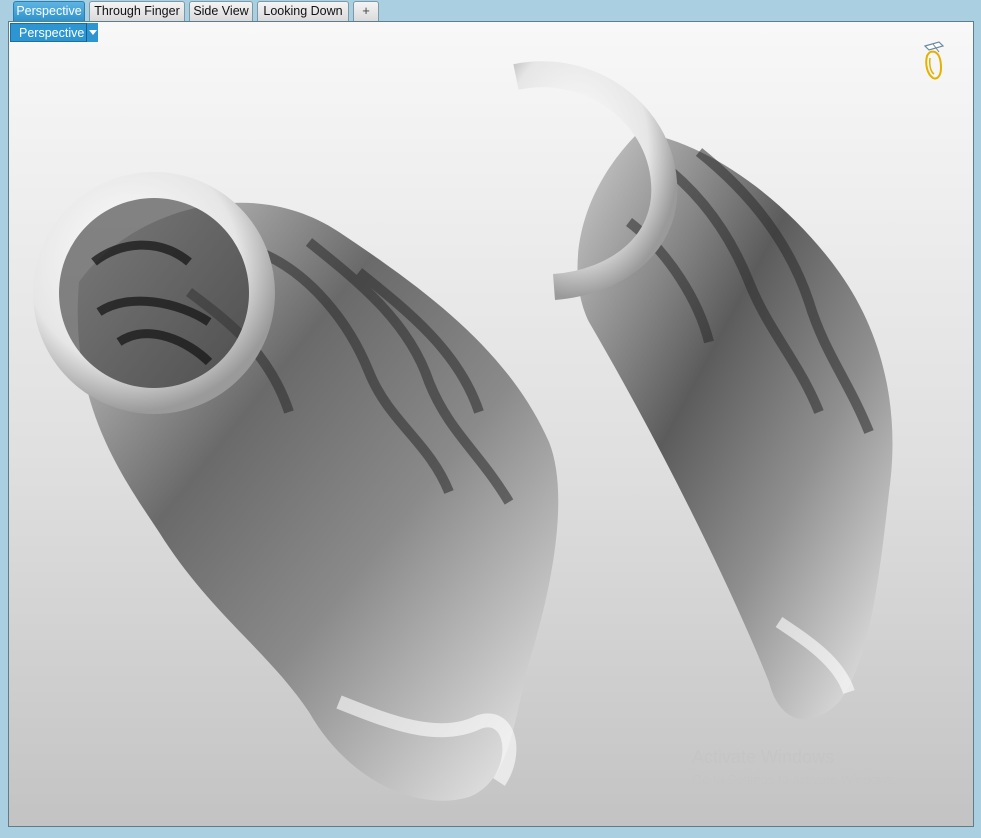 Image resolution: width=981 pixels, height=838 pixels. I want to click on tab-side-view: Side View, so click(221, 11).